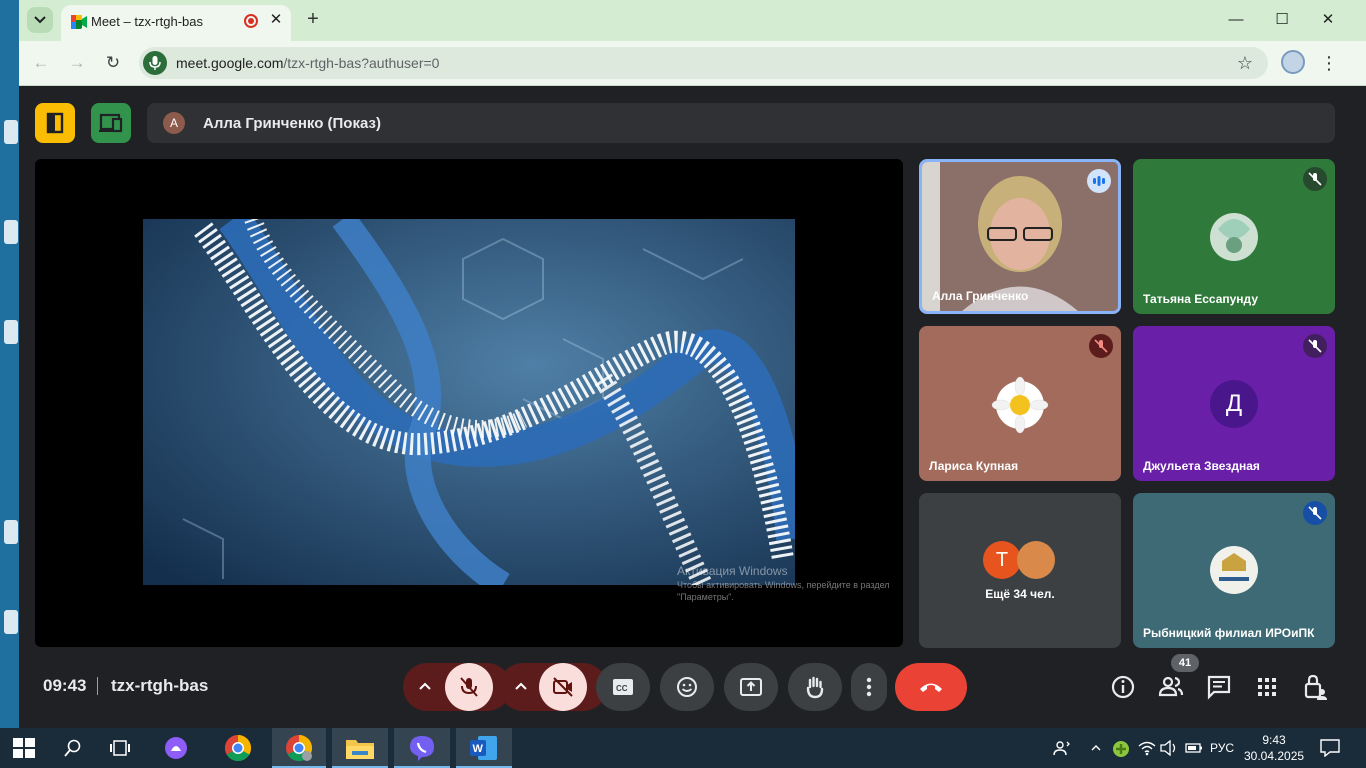  What do you see at coordinates (484, 748) in the screenshot?
I see `taskbar-app-word: W` at bounding box center [484, 748].